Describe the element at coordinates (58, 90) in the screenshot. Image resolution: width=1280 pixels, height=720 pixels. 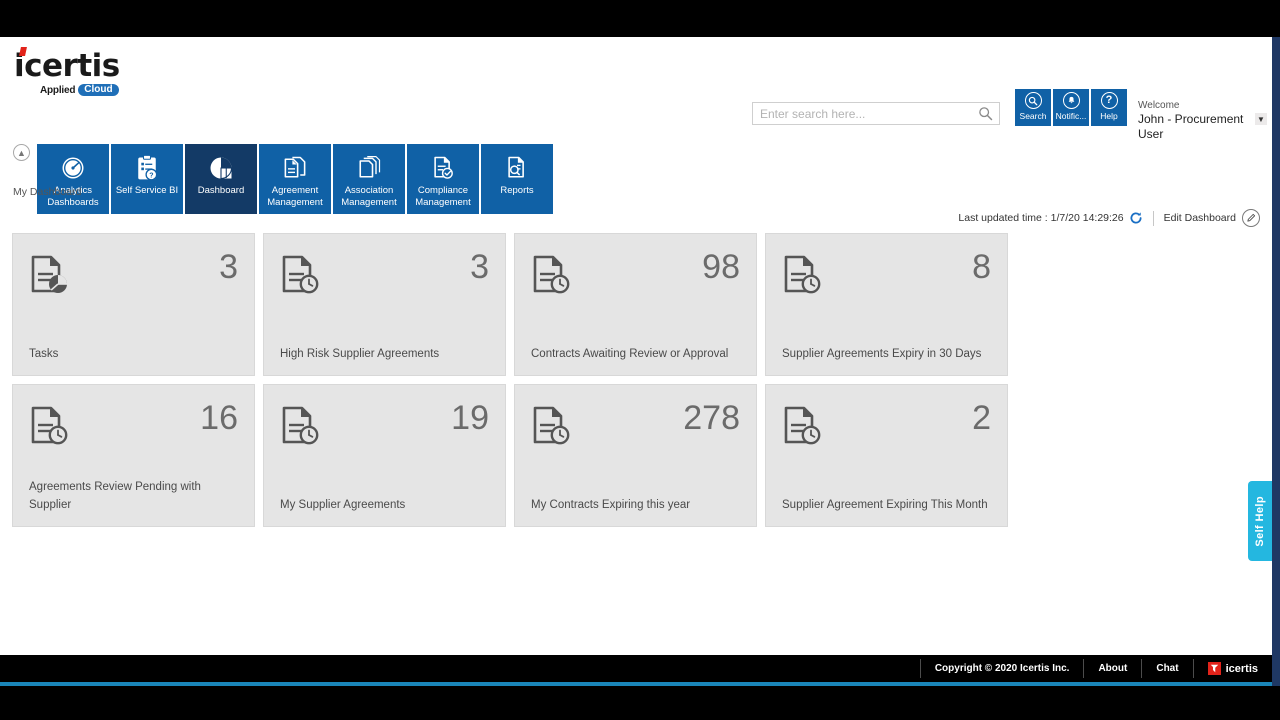
I see `brand-tagline-applied: Applied` at that location.